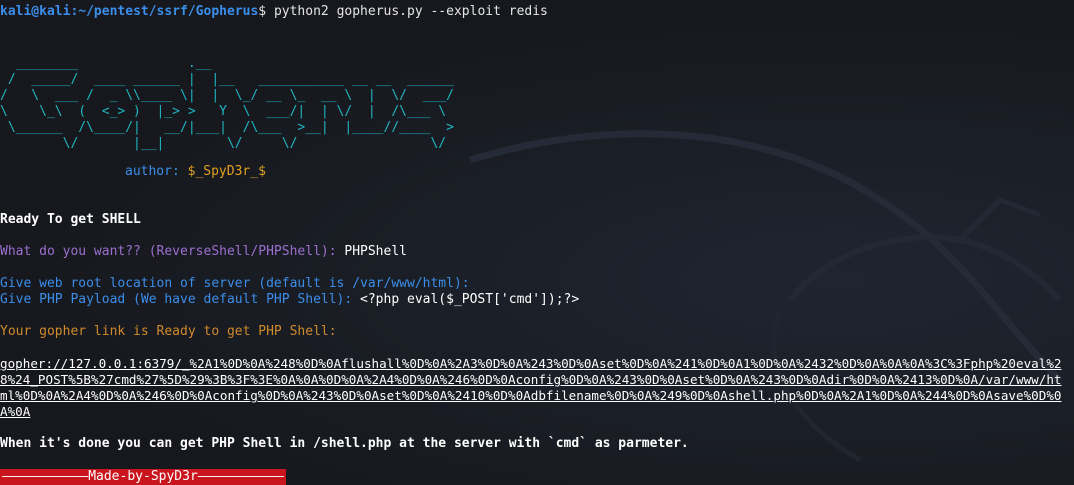 The width and height of the screenshot is (1074, 485). What do you see at coordinates (222, 171) in the screenshot?
I see `author-name: $_SpyD3r_$` at bounding box center [222, 171].